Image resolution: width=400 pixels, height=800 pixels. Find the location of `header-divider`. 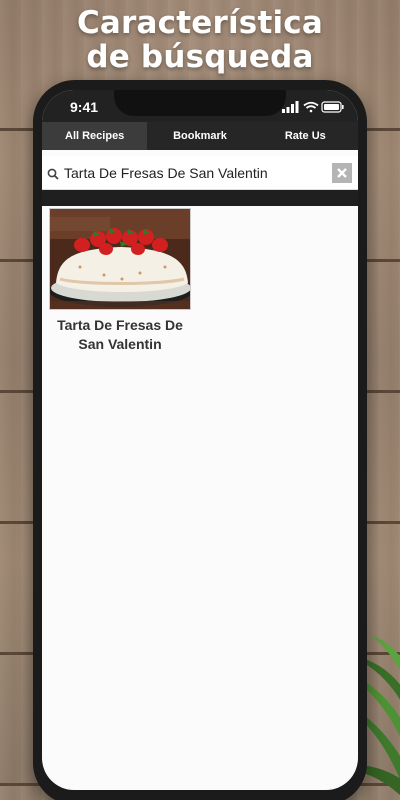

header-divider is located at coordinates (200, 198).